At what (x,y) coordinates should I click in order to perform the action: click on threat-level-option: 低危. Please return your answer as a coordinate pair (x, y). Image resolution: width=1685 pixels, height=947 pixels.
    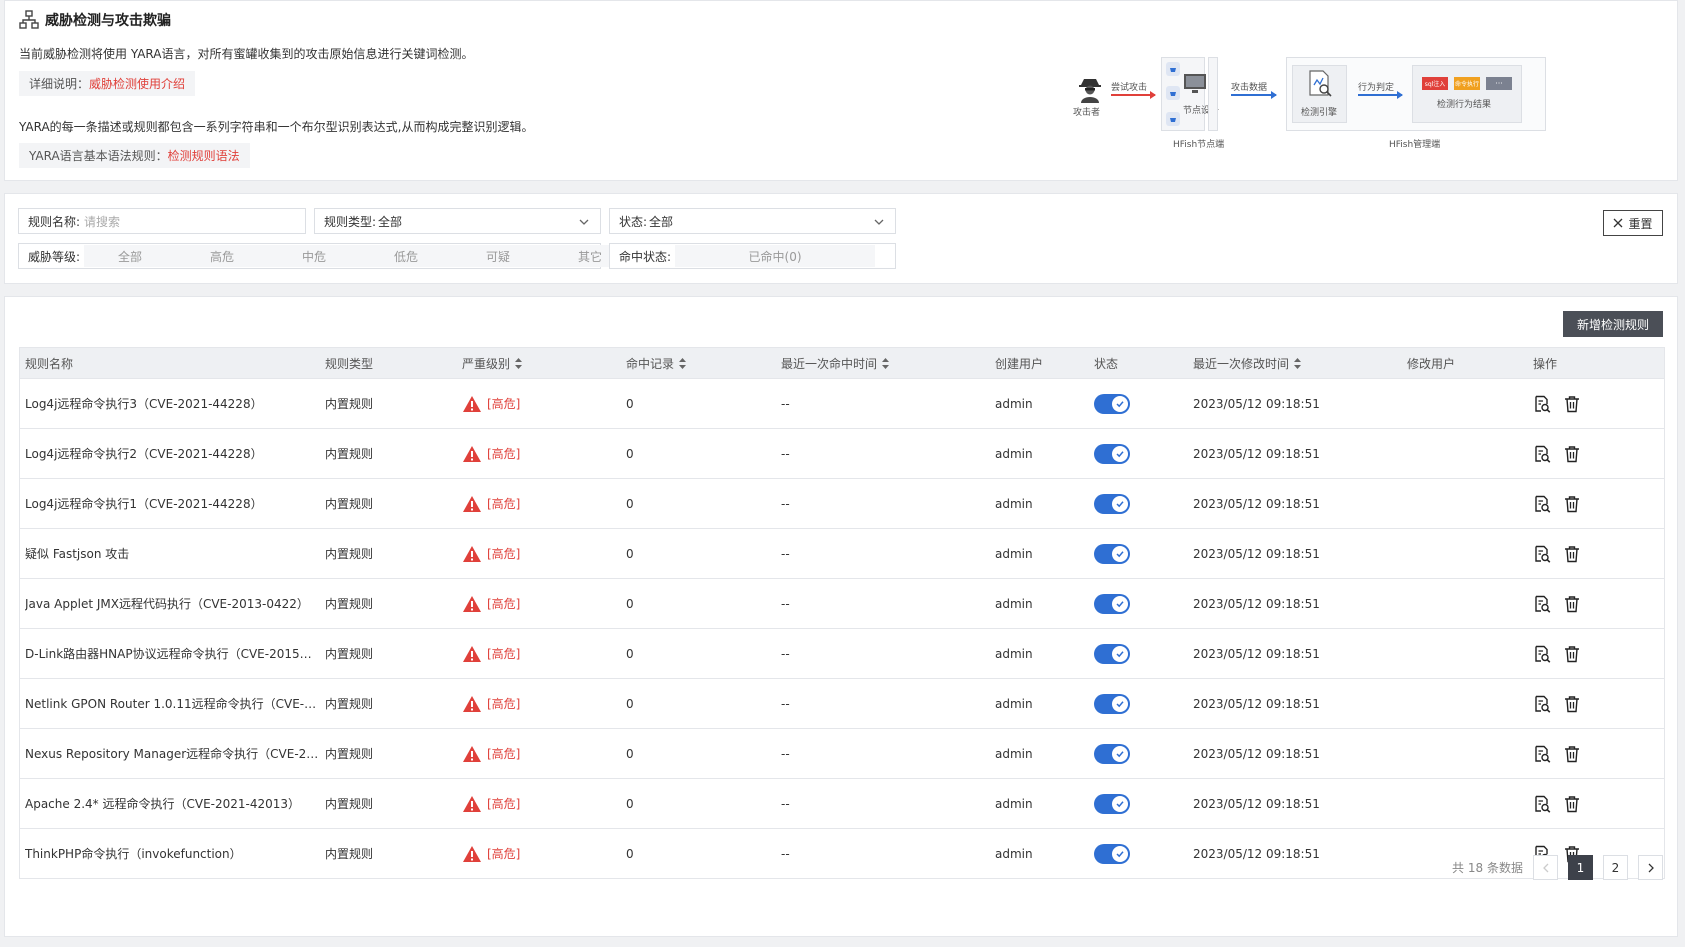
    Looking at the image, I should click on (406, 256).